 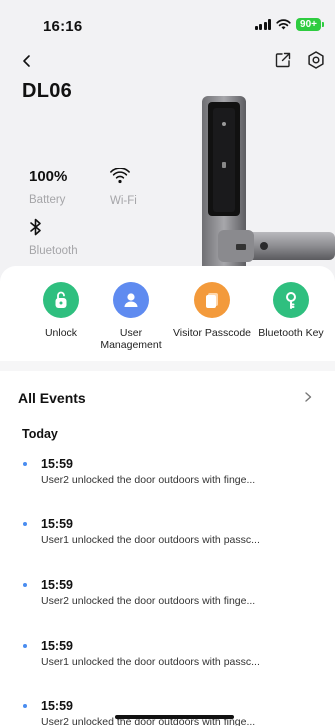 I want to click on visitor-passcode-label: Visitor Passcode, so click(x=211, y=333).